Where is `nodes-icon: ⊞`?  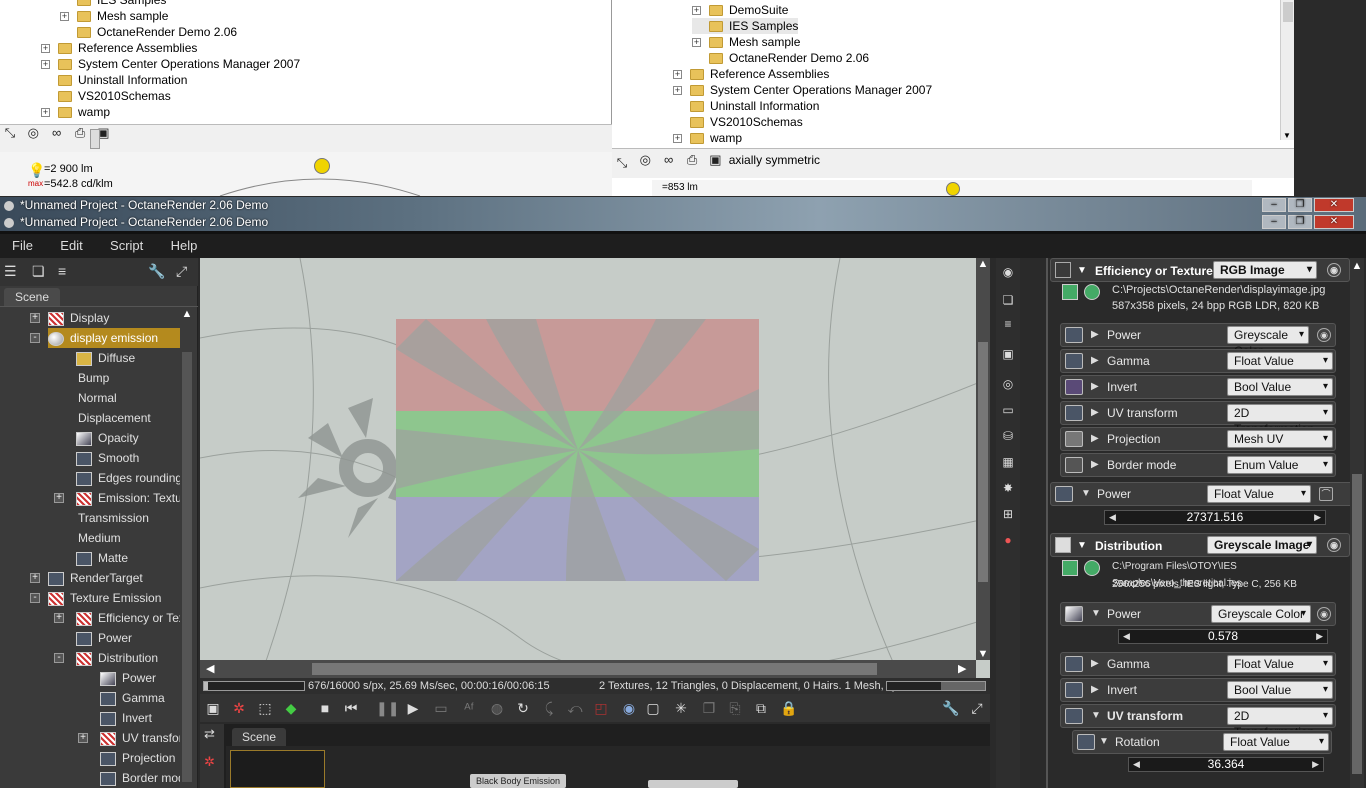 nodes-icon: ⊞ is located at coordinates (1008, 514).